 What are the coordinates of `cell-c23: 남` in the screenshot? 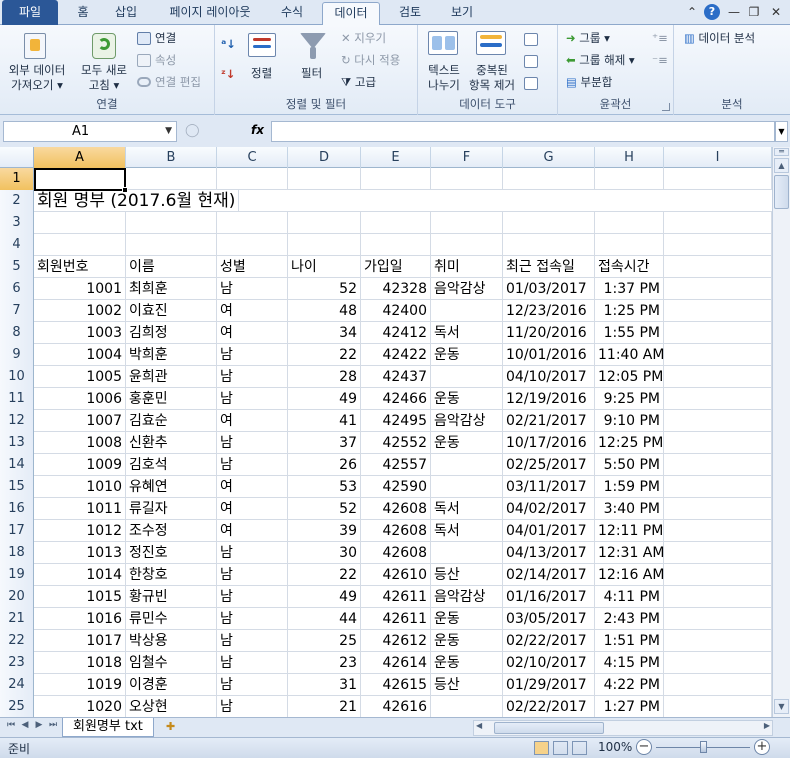 It's located at (252, 663).